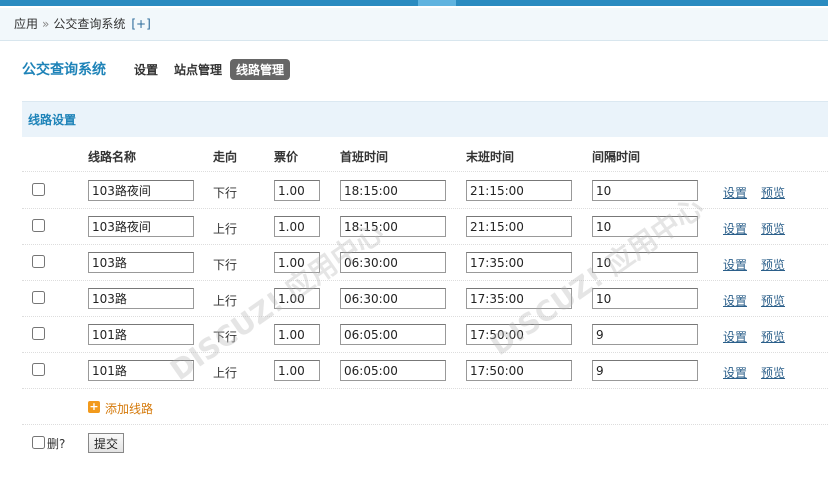 This screenshot has width=828, height=483. I want to click on table-header: 线路名称 走向 票价 首班时间 末班时间 间隔时间, so click(425, 155).